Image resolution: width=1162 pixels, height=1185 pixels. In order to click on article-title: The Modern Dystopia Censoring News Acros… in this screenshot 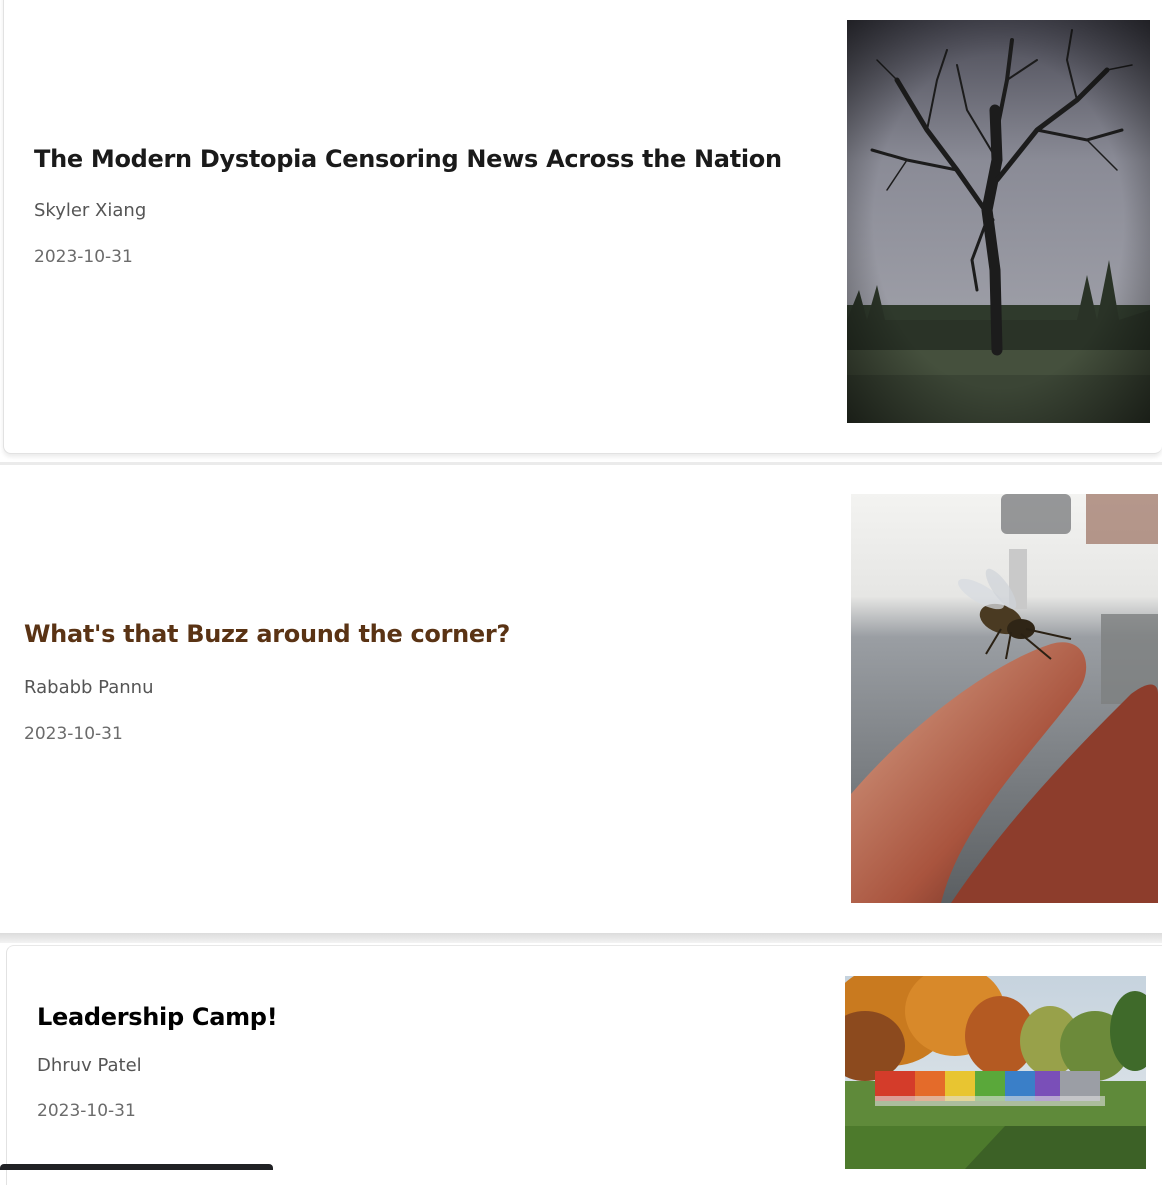, I will do `click(408, 159)`.